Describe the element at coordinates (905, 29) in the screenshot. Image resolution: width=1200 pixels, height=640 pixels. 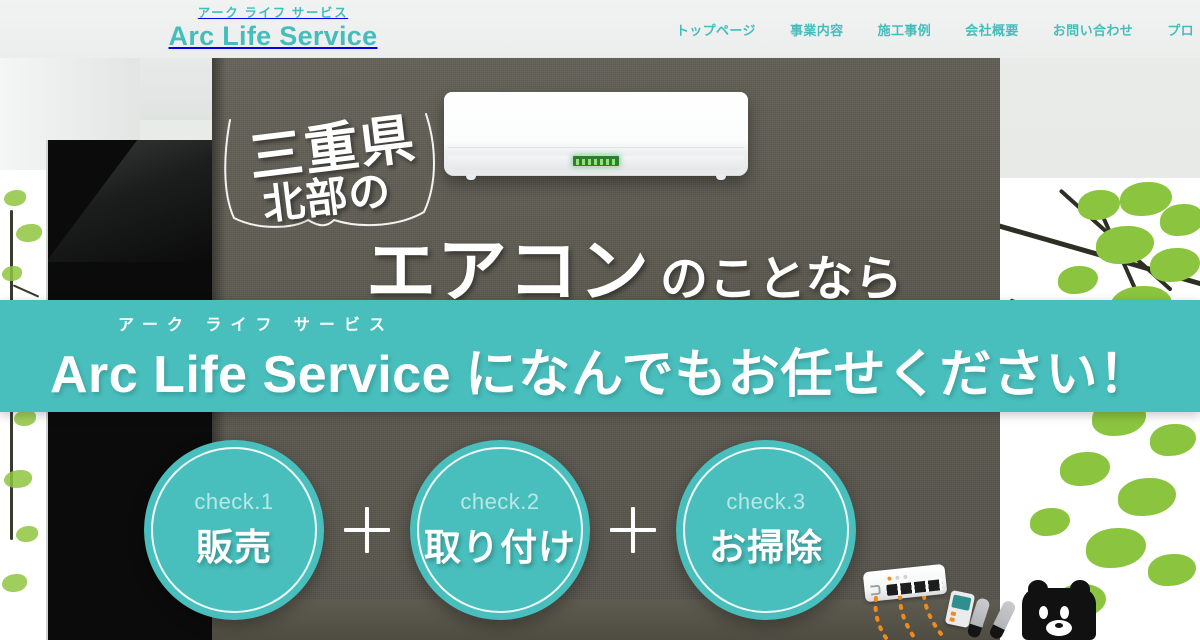
I see `nav-item-works: 施工事例` at that location.